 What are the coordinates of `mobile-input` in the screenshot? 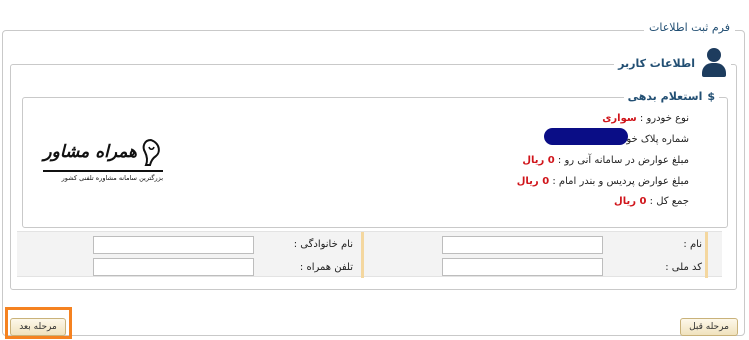 It's located at (173, 267).